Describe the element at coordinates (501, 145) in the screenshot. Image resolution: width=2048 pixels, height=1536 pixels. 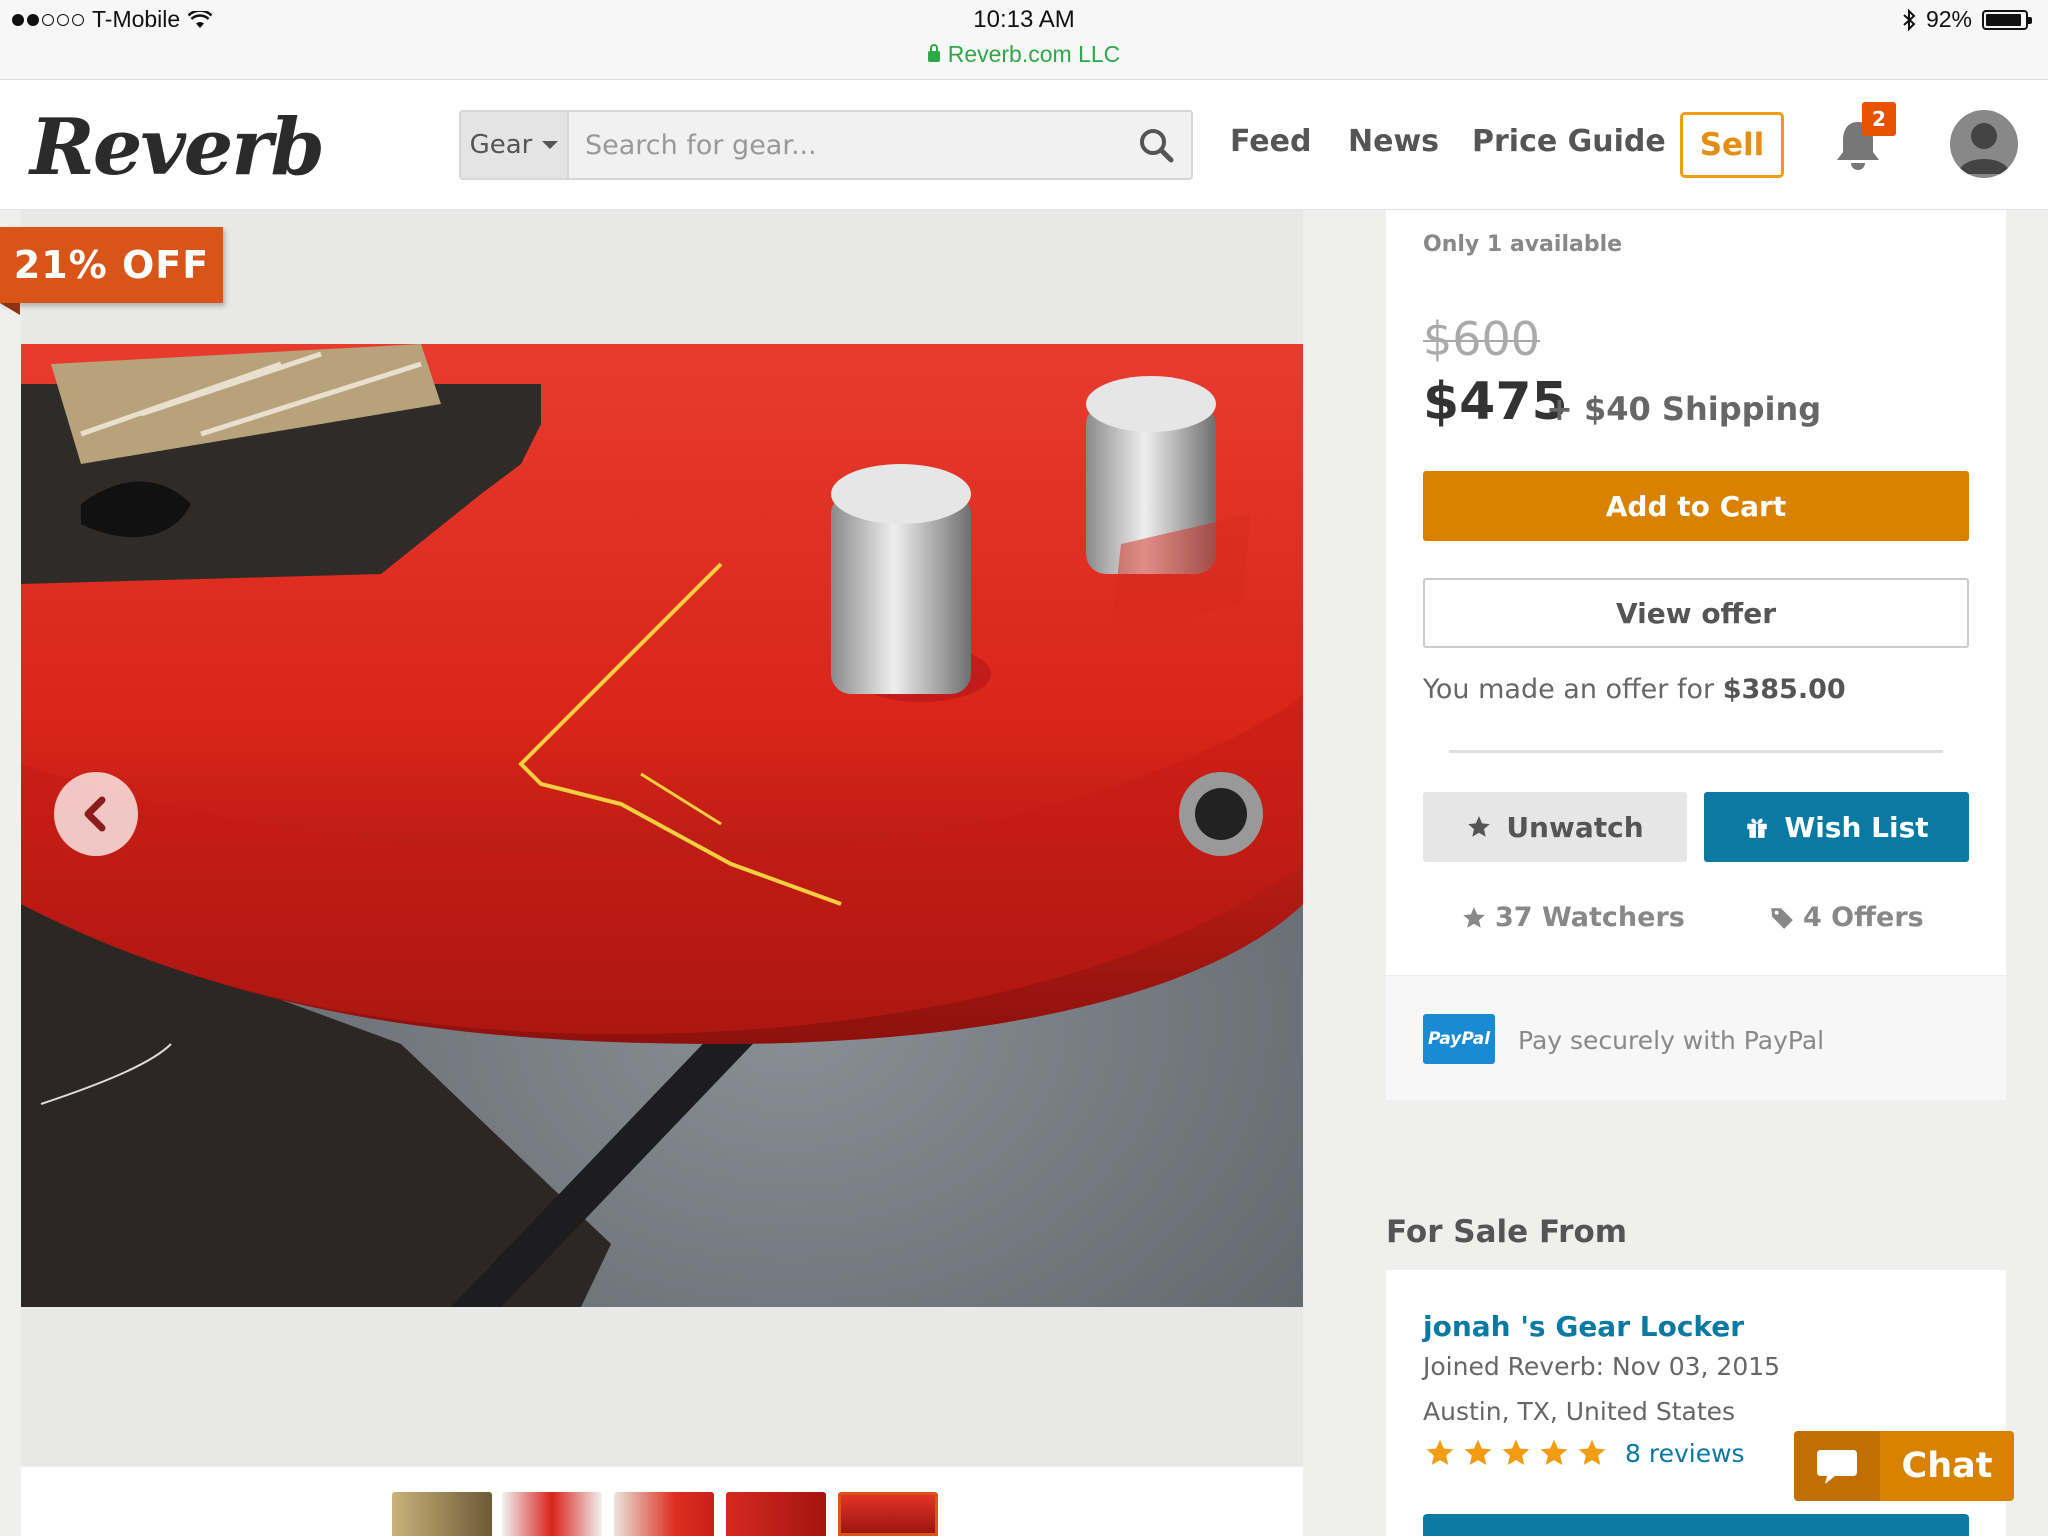
I see `search-category-label: Gear` at that location.